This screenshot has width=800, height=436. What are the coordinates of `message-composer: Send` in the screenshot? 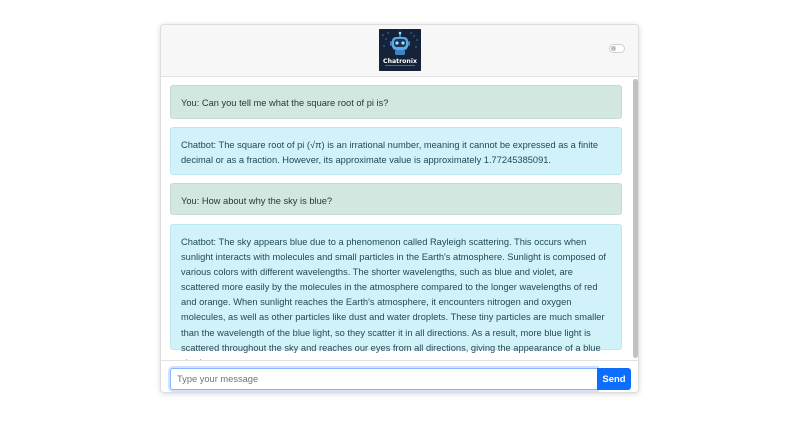 It's located at (399, 376).